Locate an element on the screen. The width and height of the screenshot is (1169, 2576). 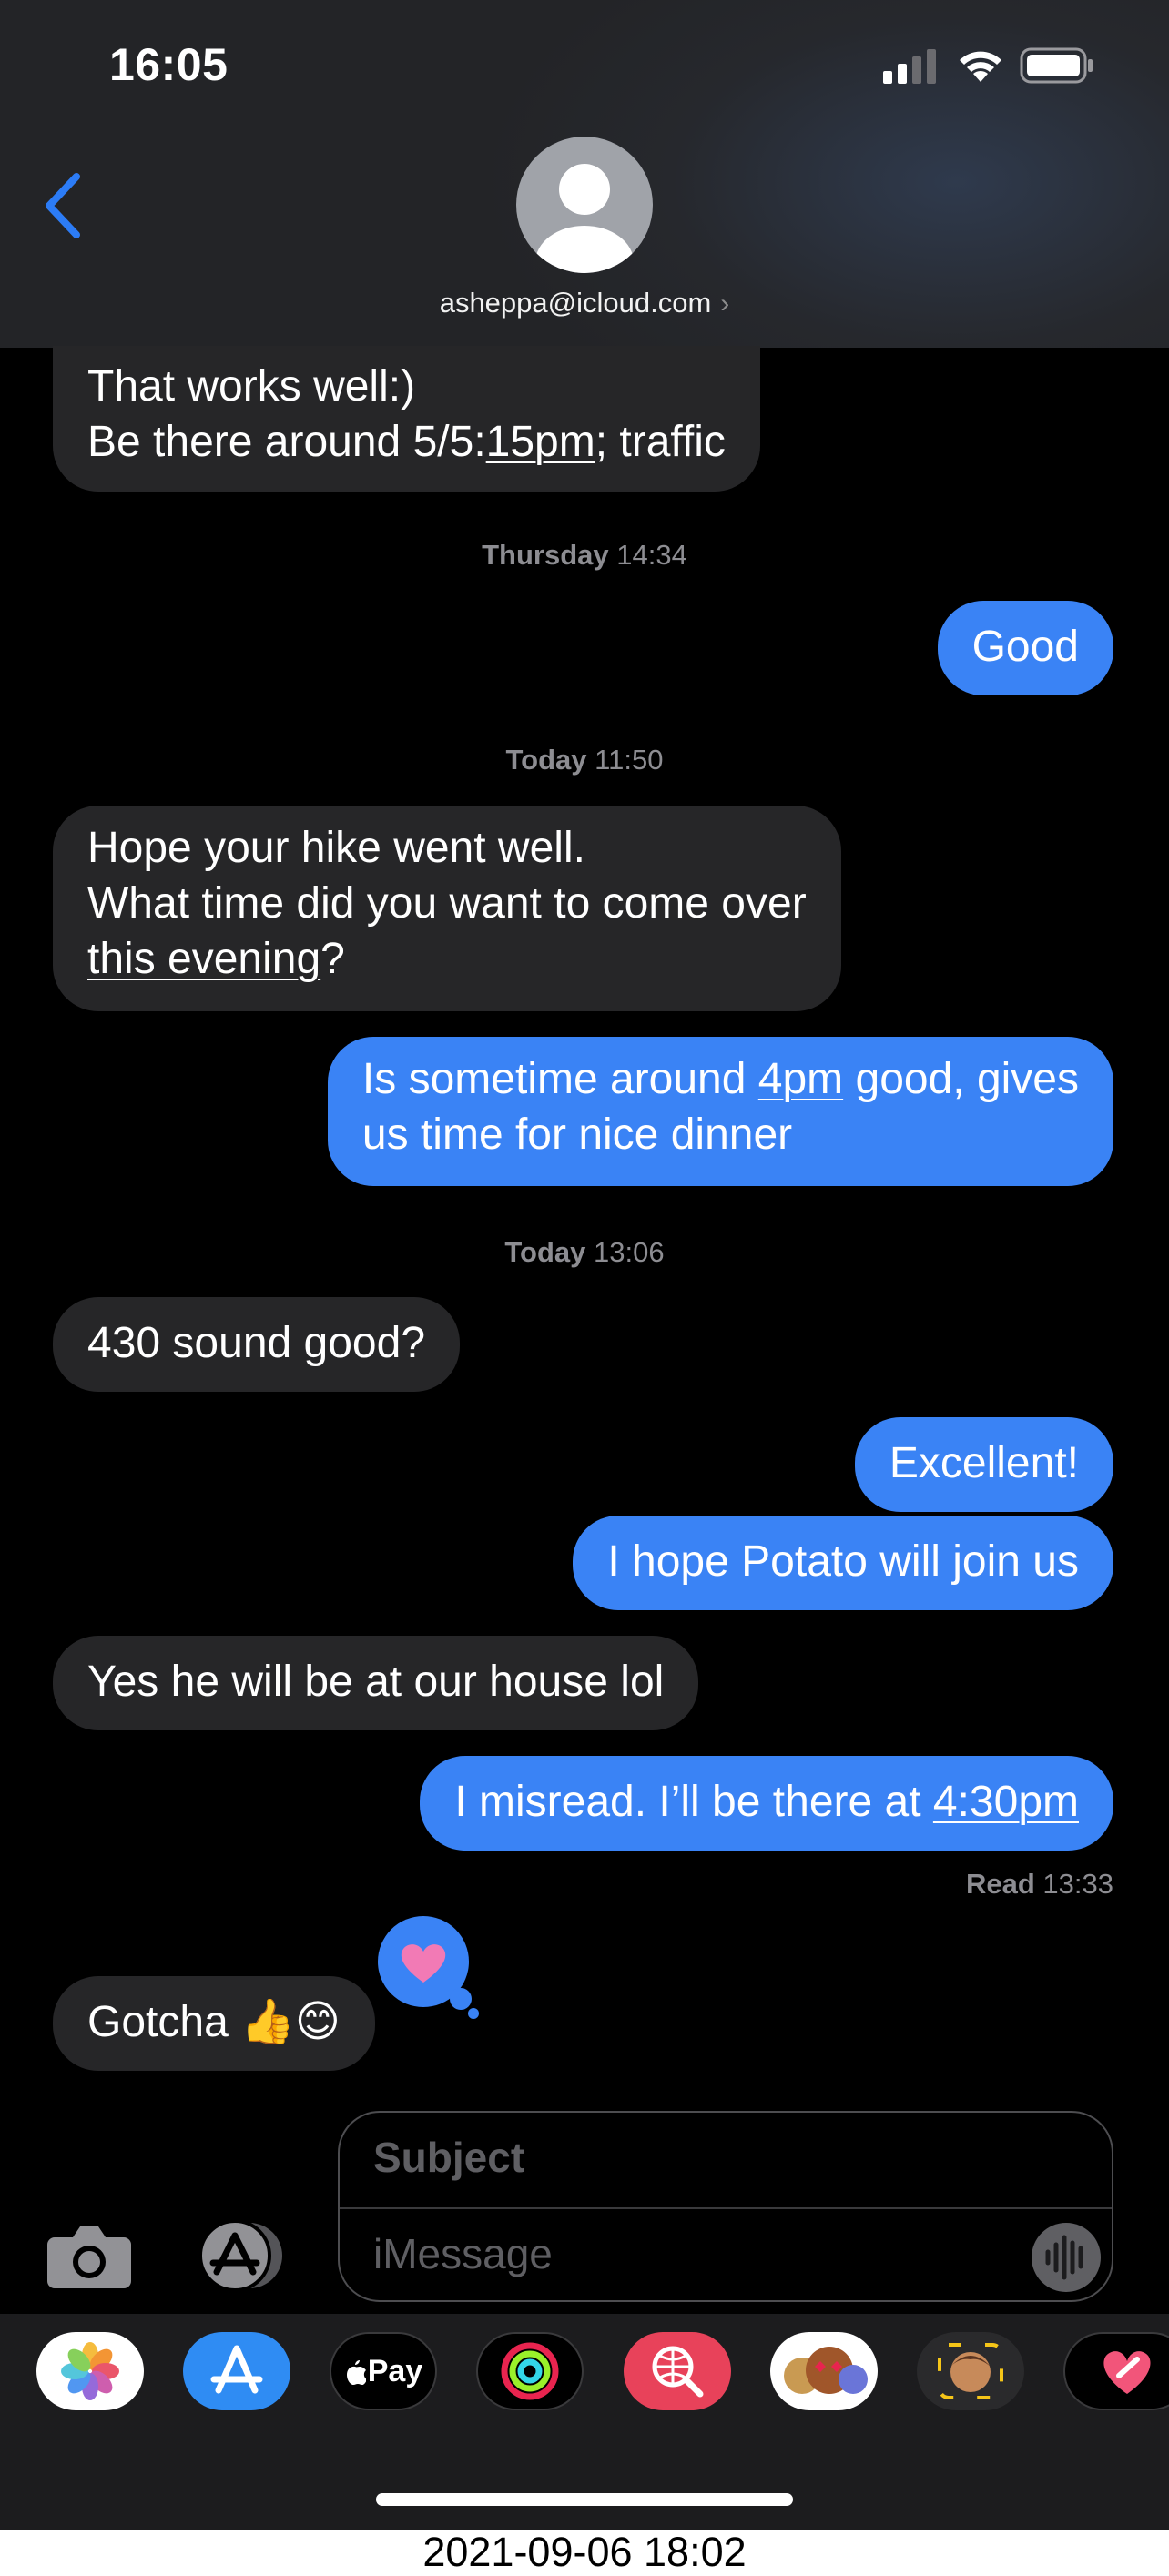
timestamp: Today 13:06 is located at coordinates (584, 1252).